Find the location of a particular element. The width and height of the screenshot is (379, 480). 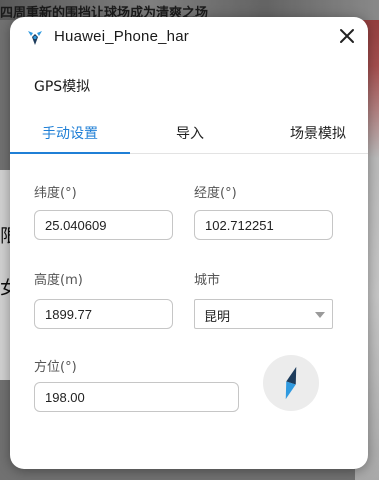

compass-icon is located at coordinates (291, 383).